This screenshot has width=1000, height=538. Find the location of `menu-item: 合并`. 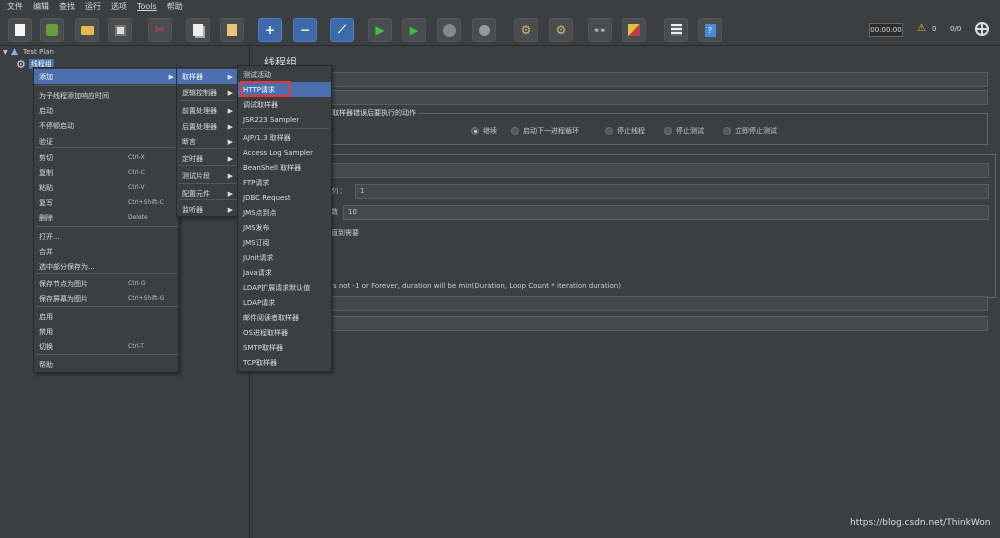

menu-item: 合并 is located at coordinates (106, 251).